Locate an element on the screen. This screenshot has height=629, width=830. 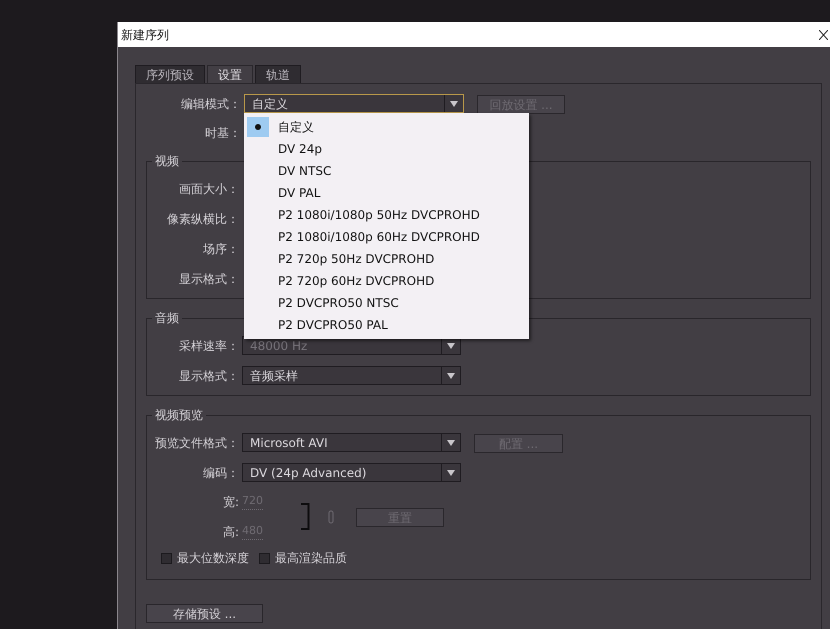
checkbox-label: 最大位数深度 is located at coordinates (213, 558).